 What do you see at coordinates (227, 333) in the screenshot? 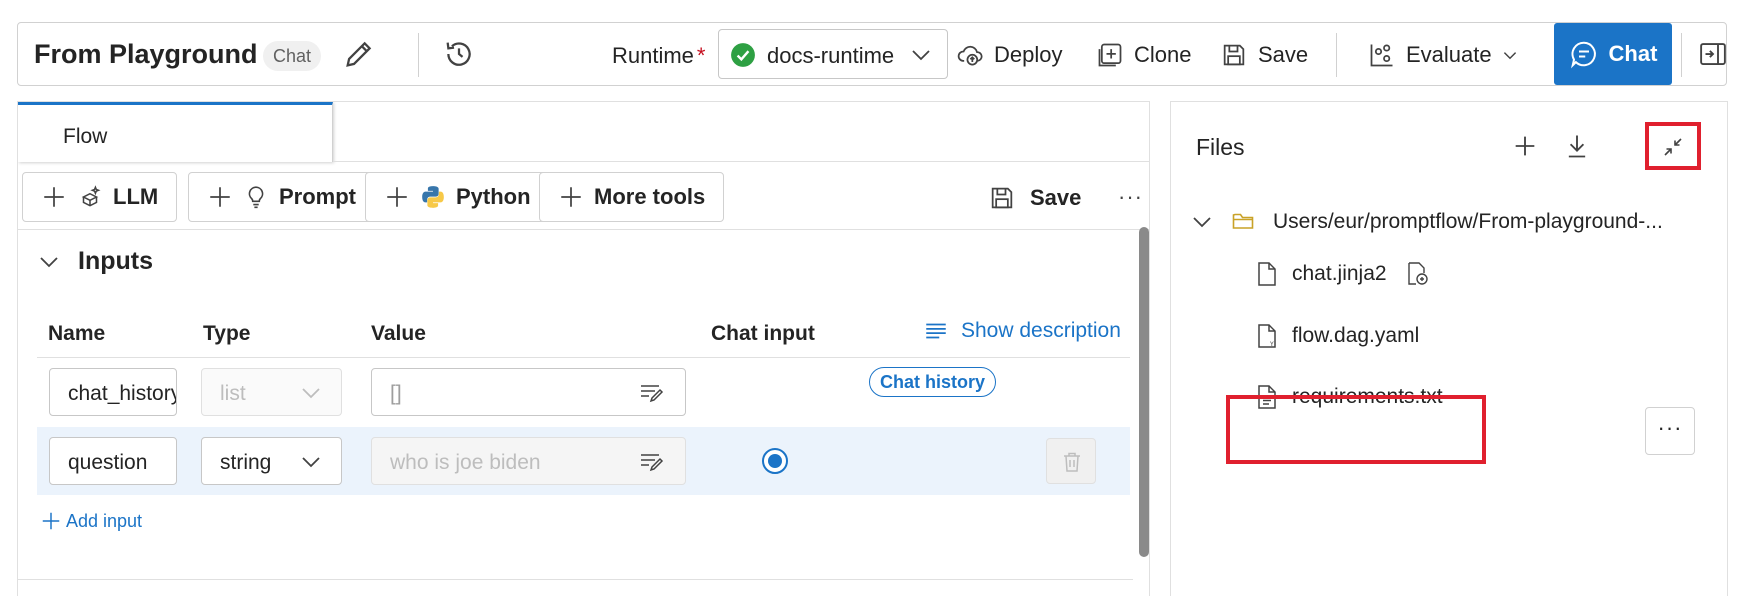
I see `column-header-type: Type` at bounding box center [227, 333].